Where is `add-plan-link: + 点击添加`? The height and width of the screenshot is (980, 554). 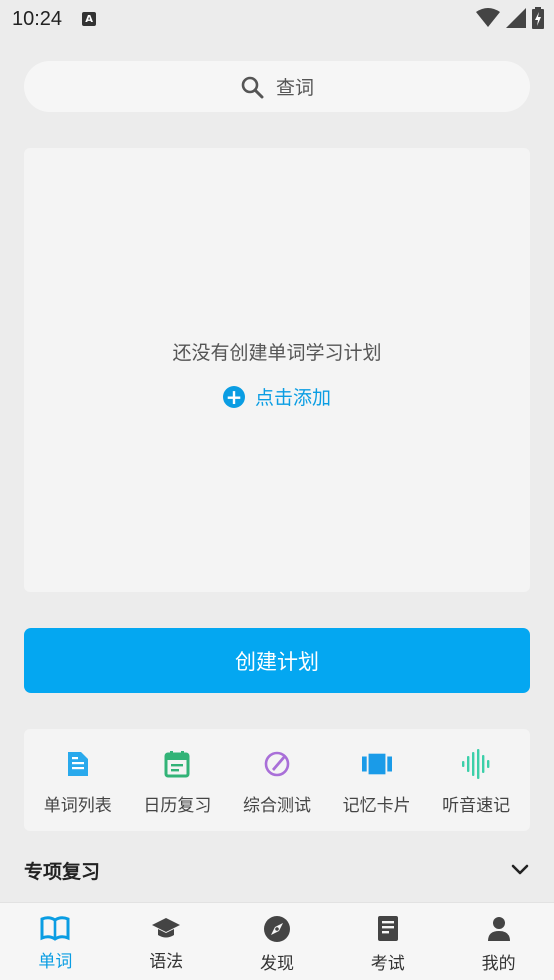
add-plan-link: + 点击添加 is located at coordinates (277, 396).